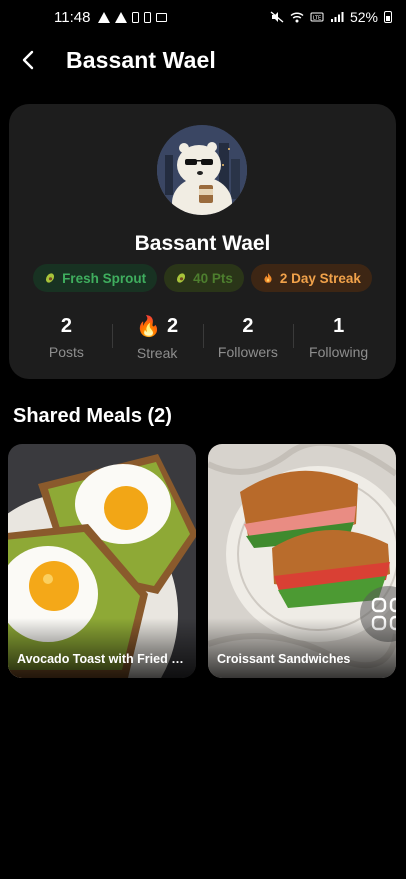 This screenshot has width=406, height=879. I want to click on badge-label: 2 Day Streak, so click(320, 278).